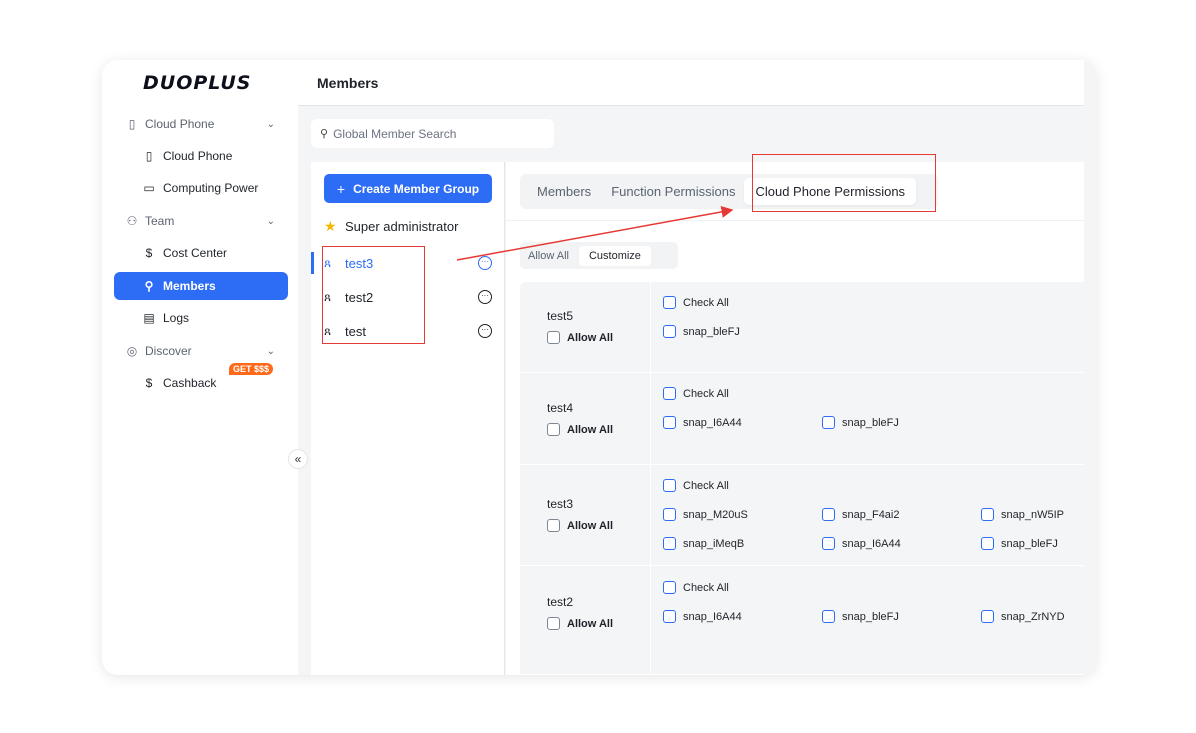  What do you see at coordinates (402, 226) in the screenshot?
I see `group-label: Super administrator` at bounding box center [402, 226].